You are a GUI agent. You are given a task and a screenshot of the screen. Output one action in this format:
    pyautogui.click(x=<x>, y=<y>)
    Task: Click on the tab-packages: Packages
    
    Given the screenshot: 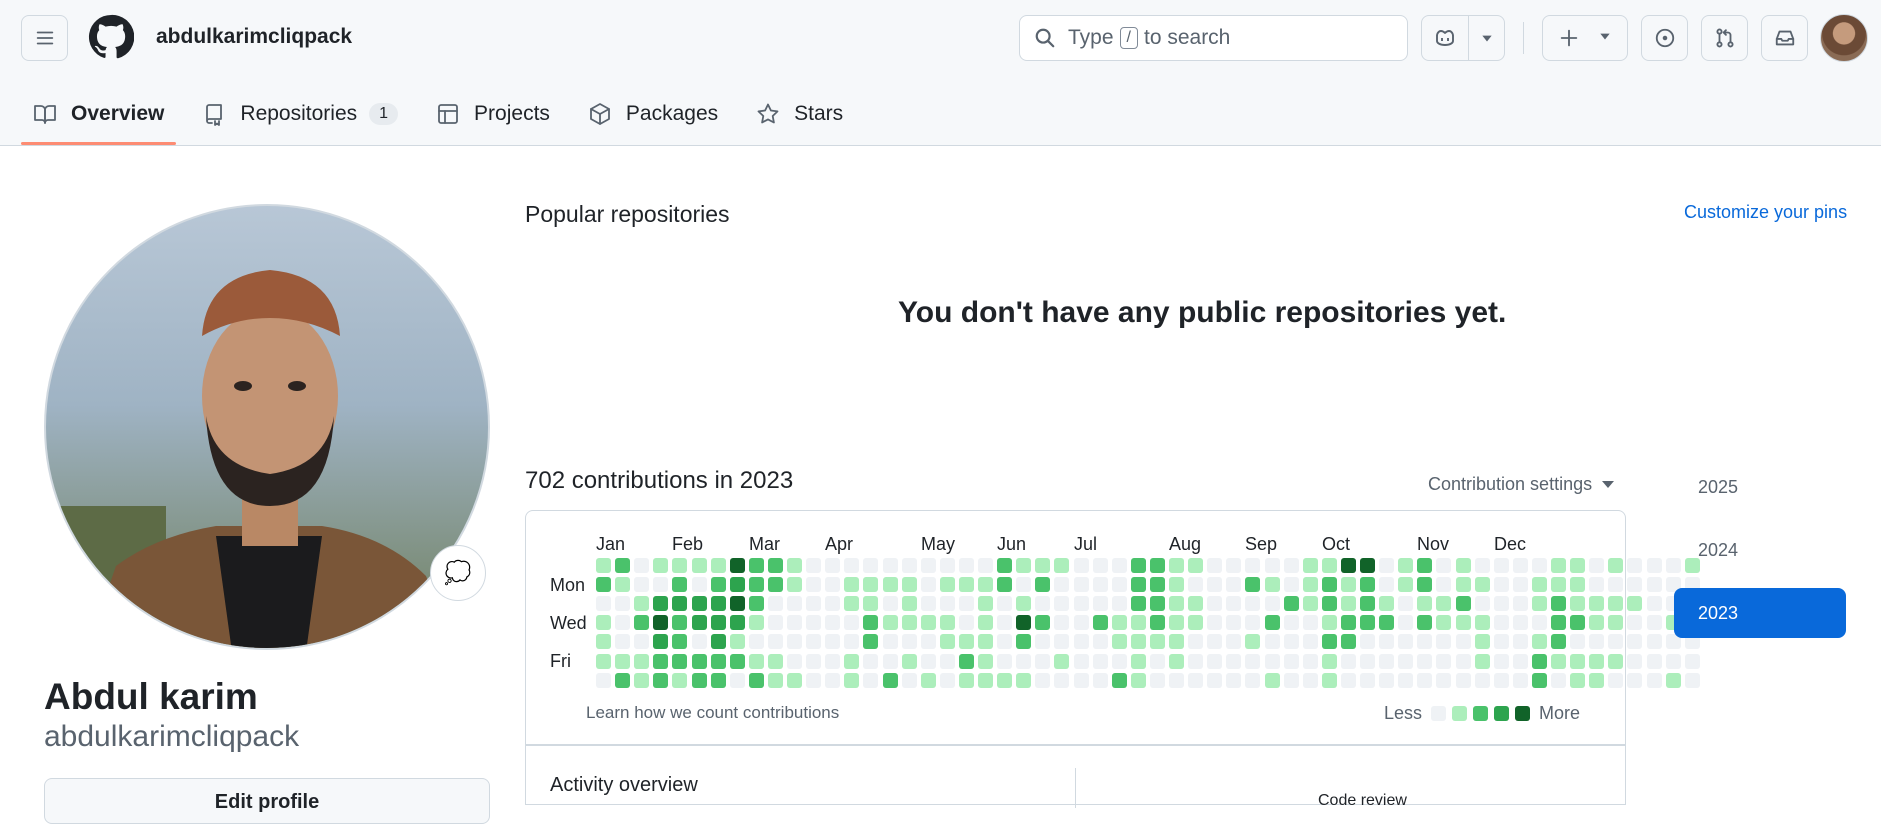 What is the action you would take?
    pyautogui.click(x=653, y=114)
    